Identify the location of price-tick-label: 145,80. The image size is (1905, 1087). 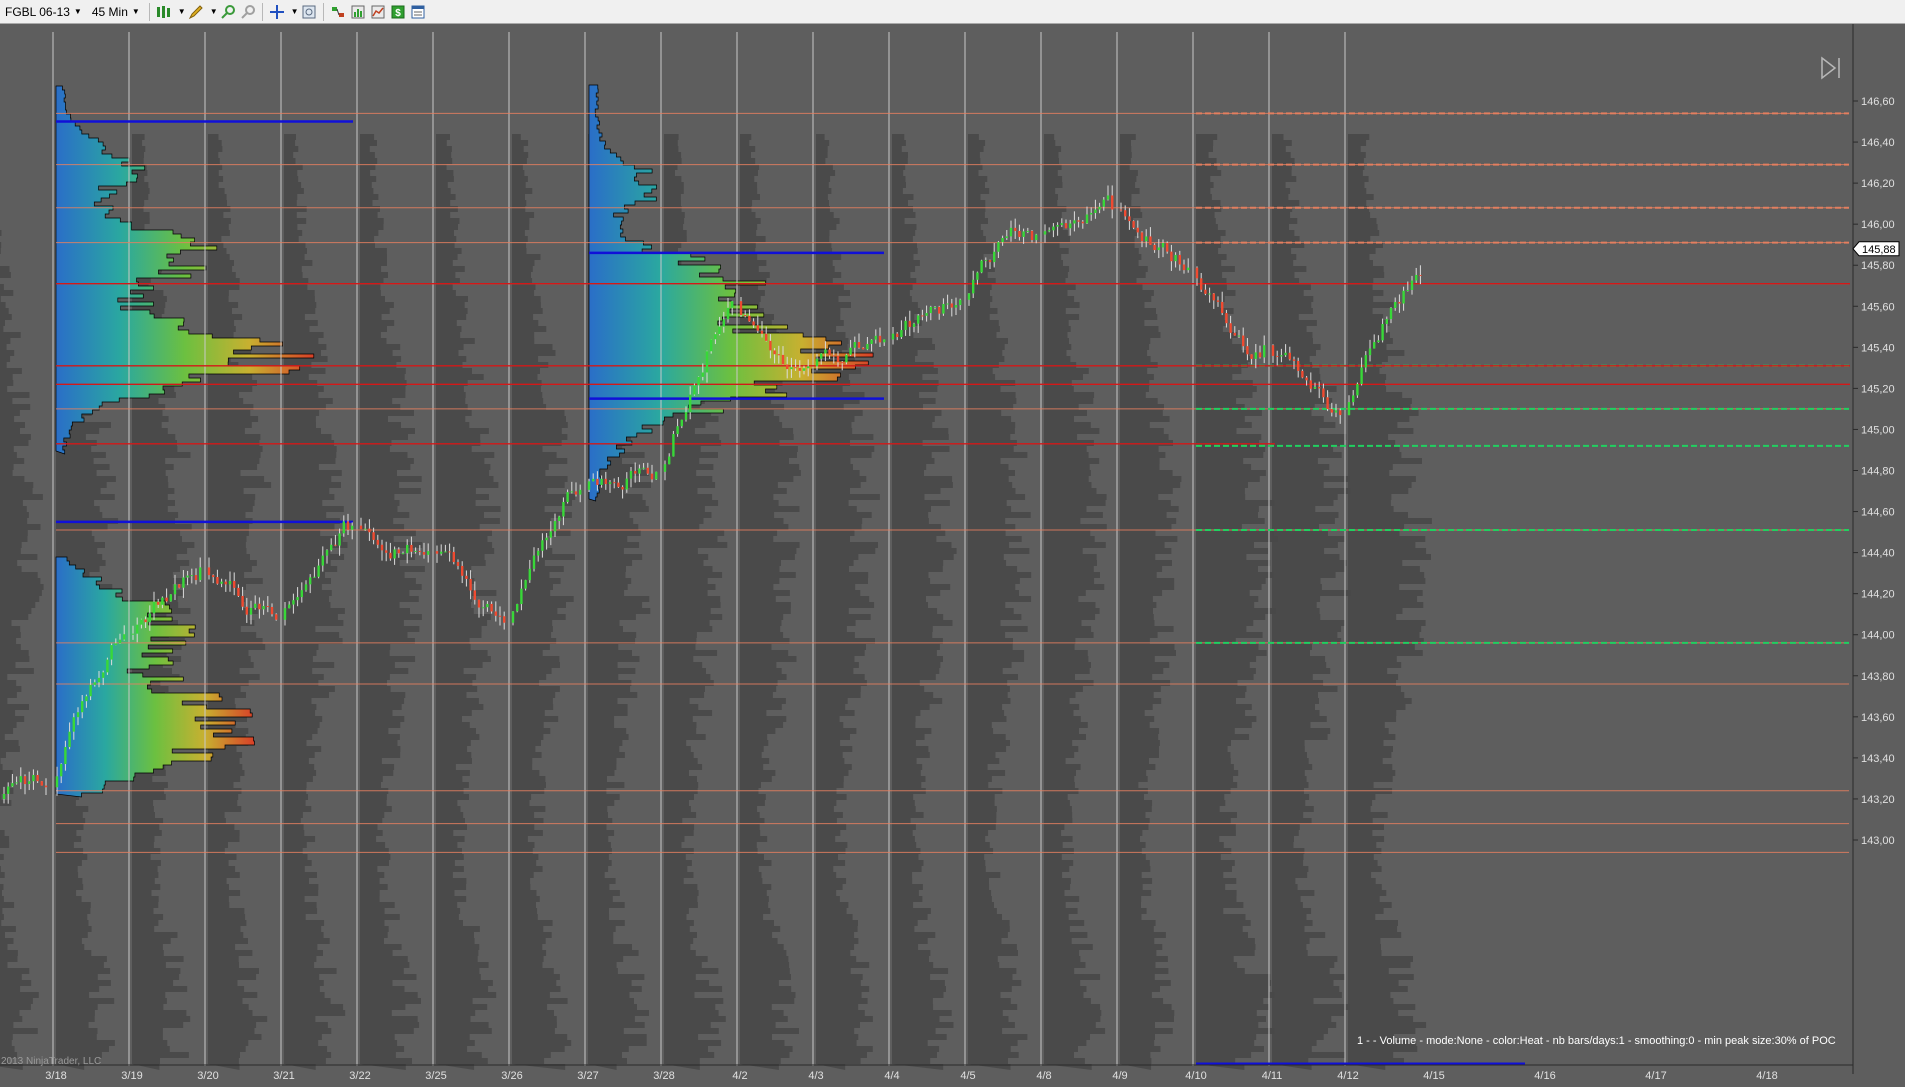
(1878, 266).